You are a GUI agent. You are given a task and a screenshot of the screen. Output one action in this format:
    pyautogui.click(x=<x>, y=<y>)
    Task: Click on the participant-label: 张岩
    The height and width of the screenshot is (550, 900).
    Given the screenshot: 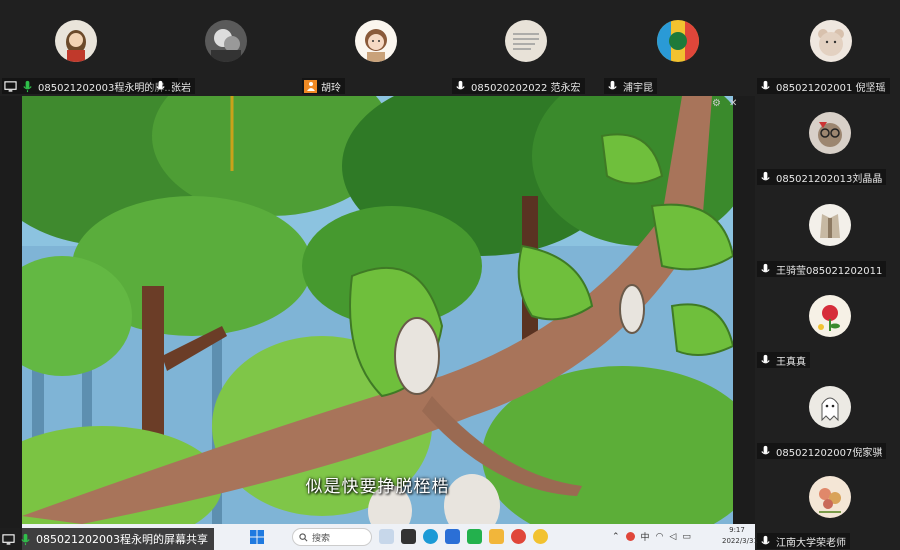 What is the action you would take?
    pyautogui.click(x=173, y=86)
    